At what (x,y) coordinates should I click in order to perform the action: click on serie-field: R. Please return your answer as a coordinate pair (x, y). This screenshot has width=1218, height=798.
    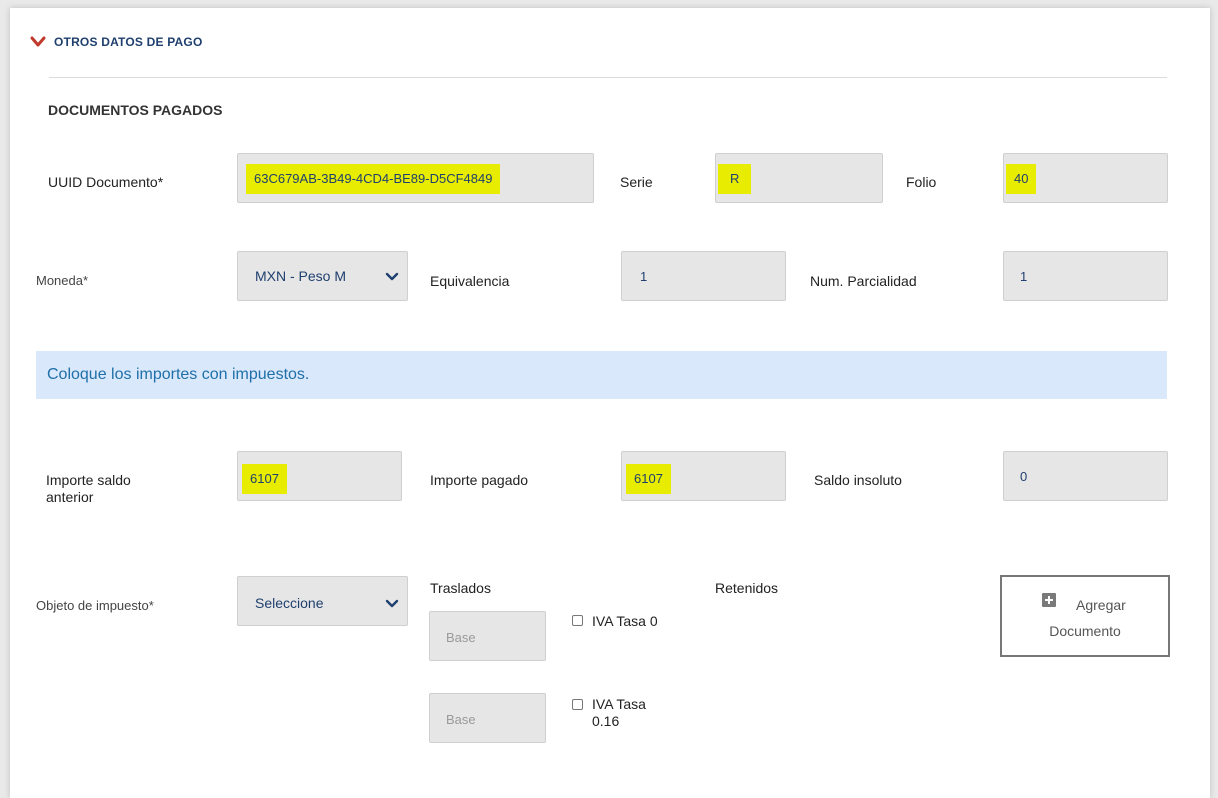
    Looking at the image, I should click on (799, 178).